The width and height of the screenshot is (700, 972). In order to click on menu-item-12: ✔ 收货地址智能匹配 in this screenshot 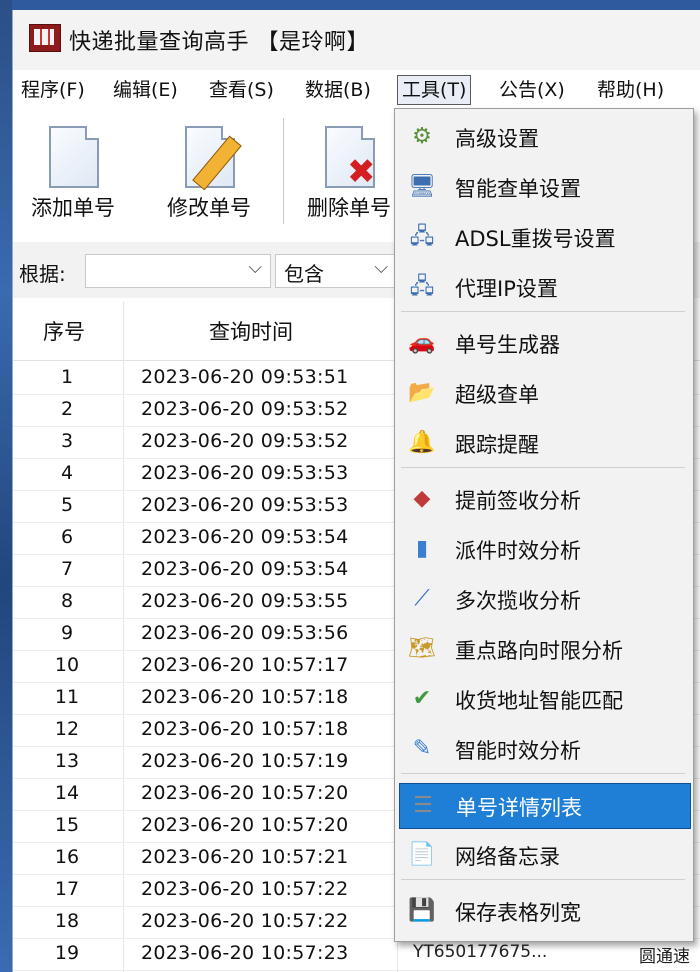, I will do `click(544, 699)`.